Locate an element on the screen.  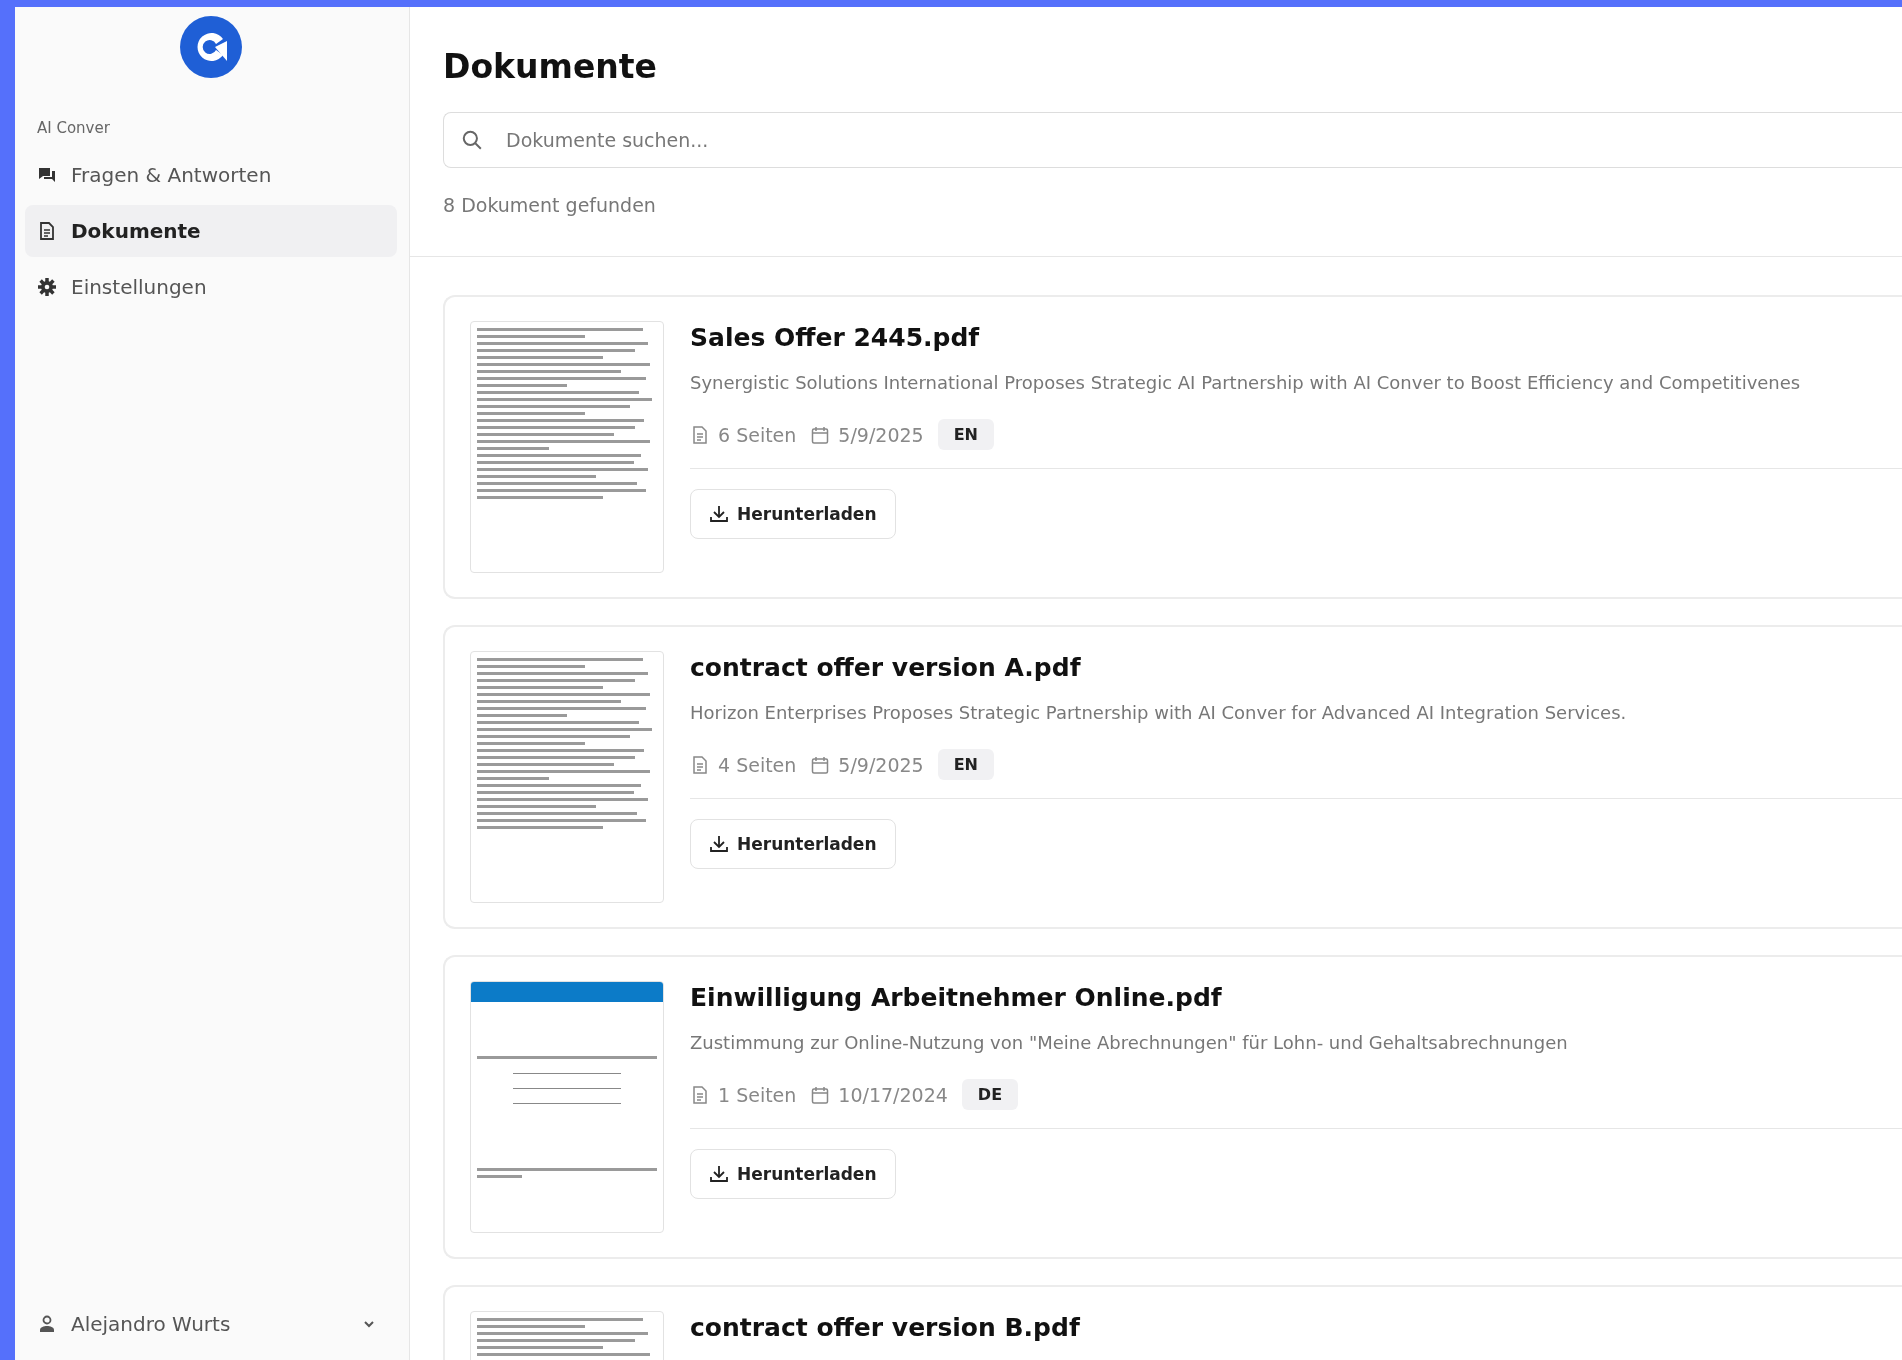
document-description: Horizon Enterprises Proposes Strategic Partnership with AI Conver for Advanced AI Integration Services. is located at coordinates (1159, 712).